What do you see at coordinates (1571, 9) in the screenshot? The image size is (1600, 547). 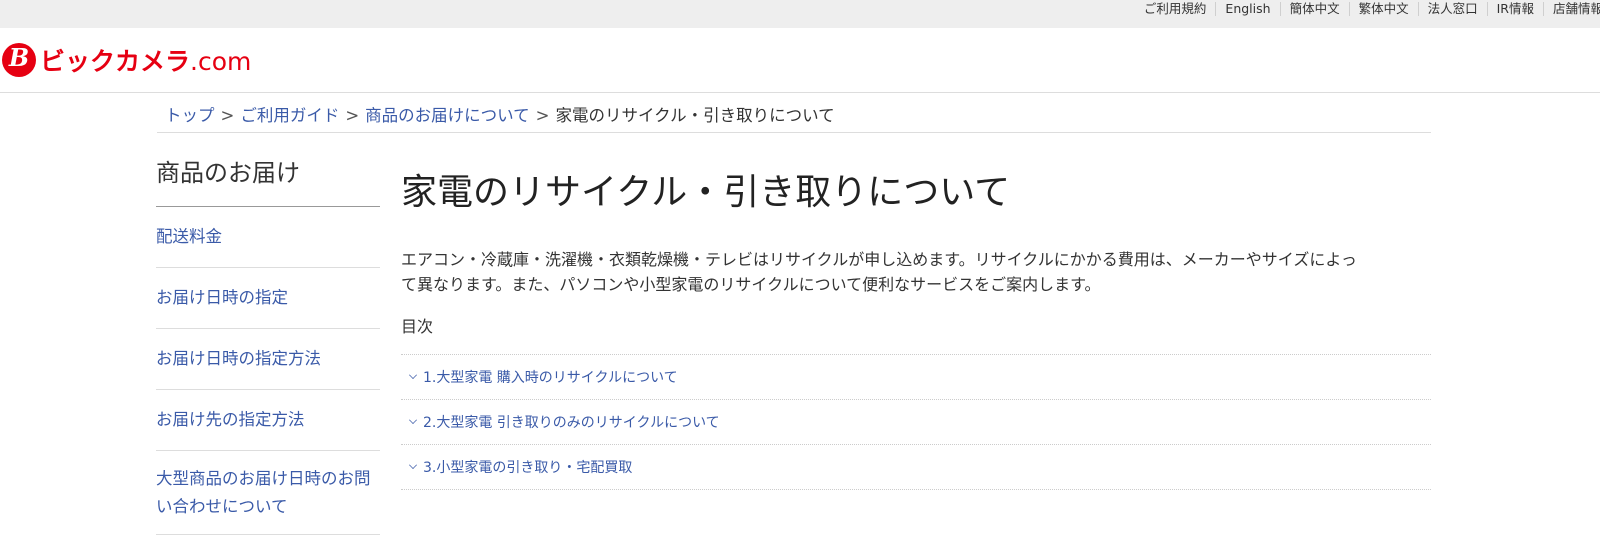 I see `utility-link-stores: 店舗情報` at bounding box center [1571, 9].